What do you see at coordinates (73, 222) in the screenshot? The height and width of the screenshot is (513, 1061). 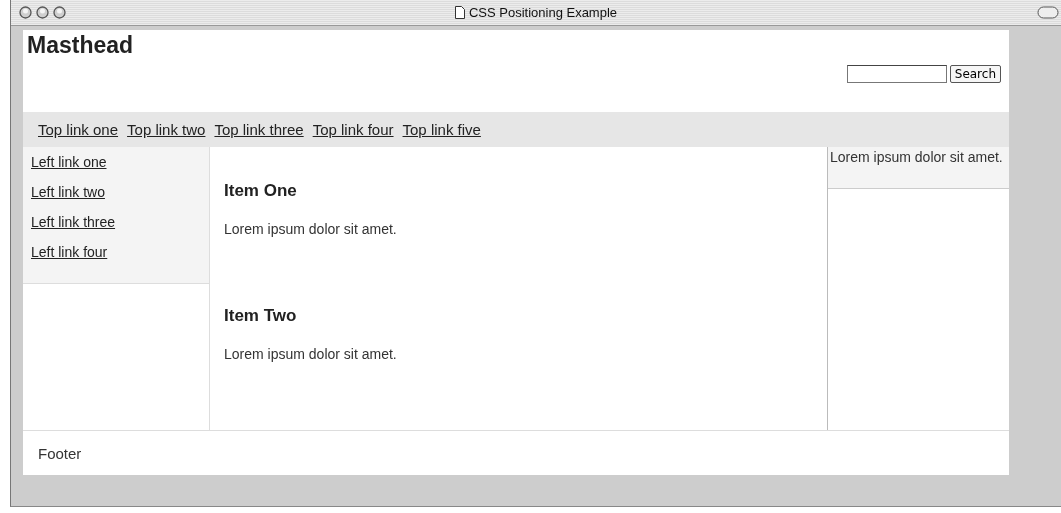 I see `left-link: Left link three` at bounding box center [73, 222].